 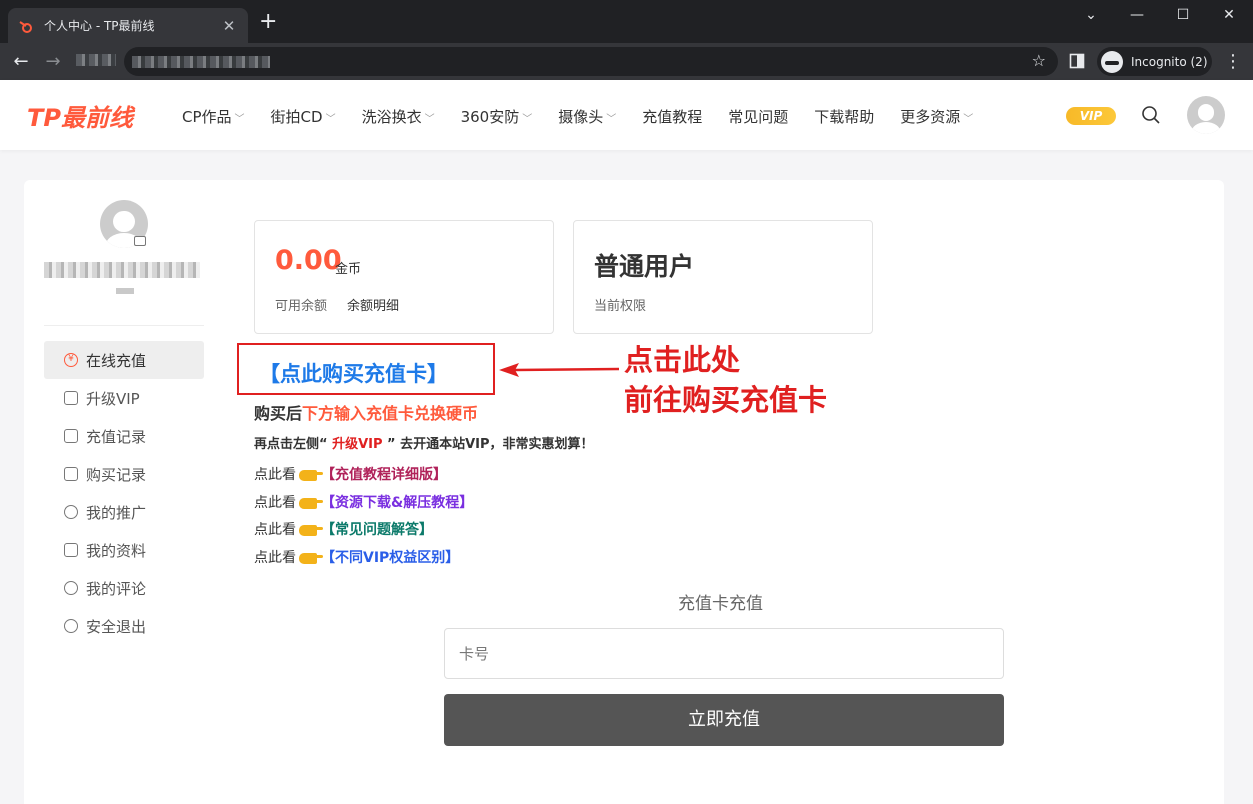 What do you see at coordinates (303, 116) in the screenshot?
I see `nav-item-street: 街拍CD ﹀` at bounding box center [303, 116].